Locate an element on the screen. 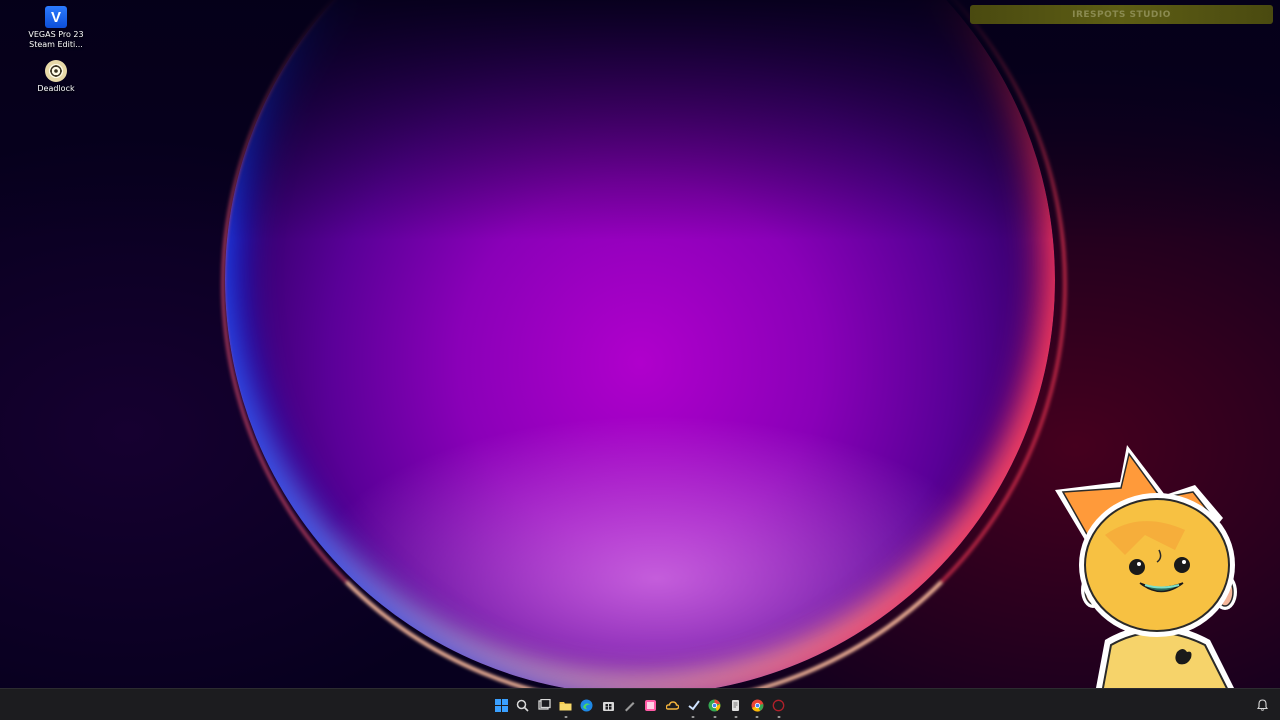 Image resolution: width=1280 pixels, height=720 pixels. notification-bell-icon is located at coordinates (1262, 705).